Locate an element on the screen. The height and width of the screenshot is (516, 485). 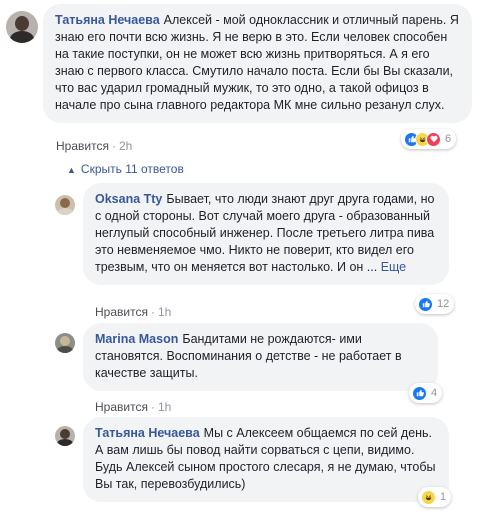
comment-author: Oksana Tty is located at coordinates (128, 199).